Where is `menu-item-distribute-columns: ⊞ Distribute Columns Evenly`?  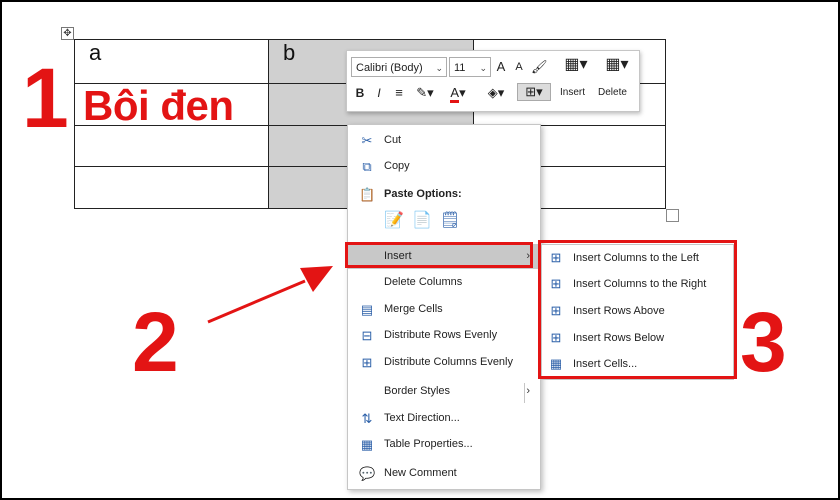 menu-item-distribute-columns: ⊞ Distribute Columns Evenly is located at coordinates (444, 362).